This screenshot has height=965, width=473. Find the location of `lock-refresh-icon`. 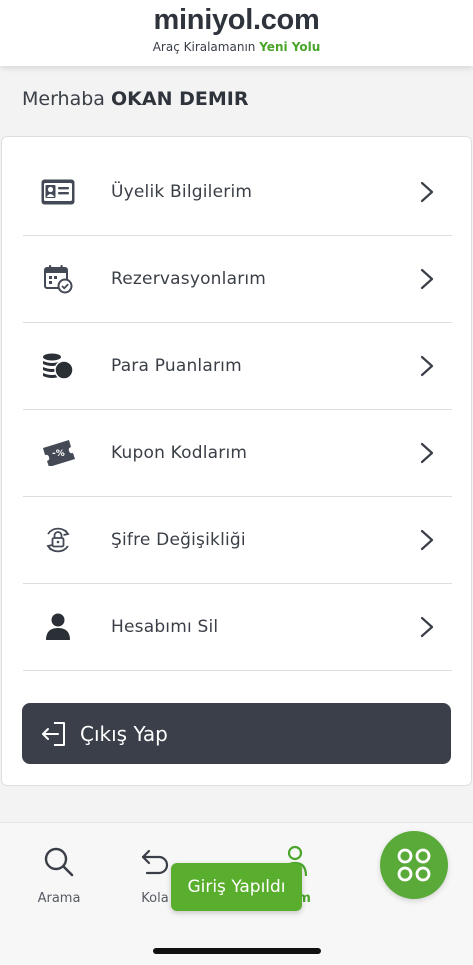

lock-refresh-icon is located at coordinates (58, 540).